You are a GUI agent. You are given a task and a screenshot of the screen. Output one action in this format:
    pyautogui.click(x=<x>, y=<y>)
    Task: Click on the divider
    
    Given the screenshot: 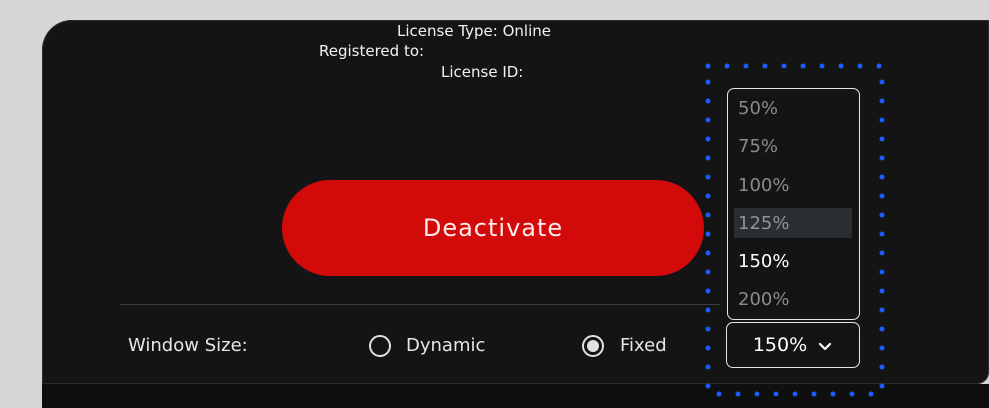 What is the action you would take?
    pyautogui.click(x=420, y=304)
    